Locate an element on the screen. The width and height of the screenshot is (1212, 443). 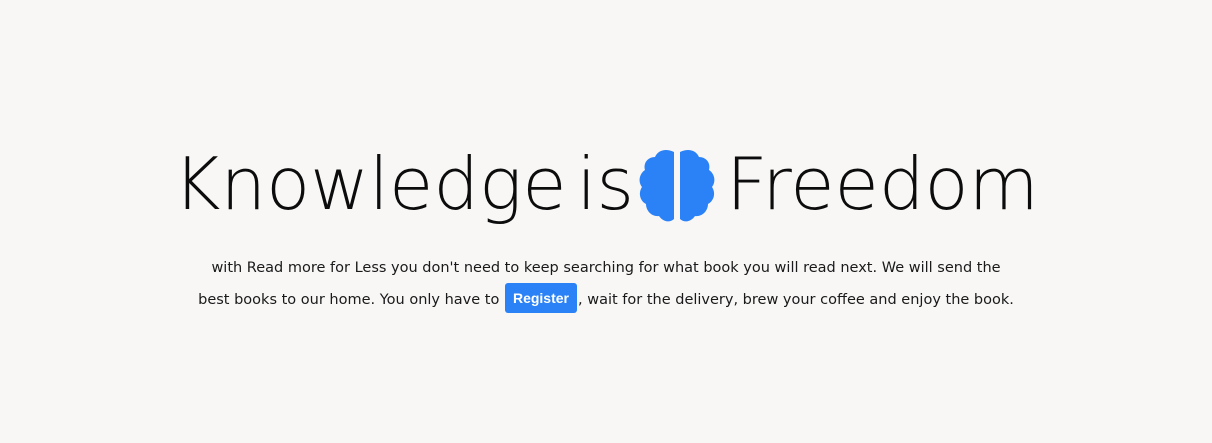
headline-word-knowledge: Knowledge is located at coordinates (370, 184).